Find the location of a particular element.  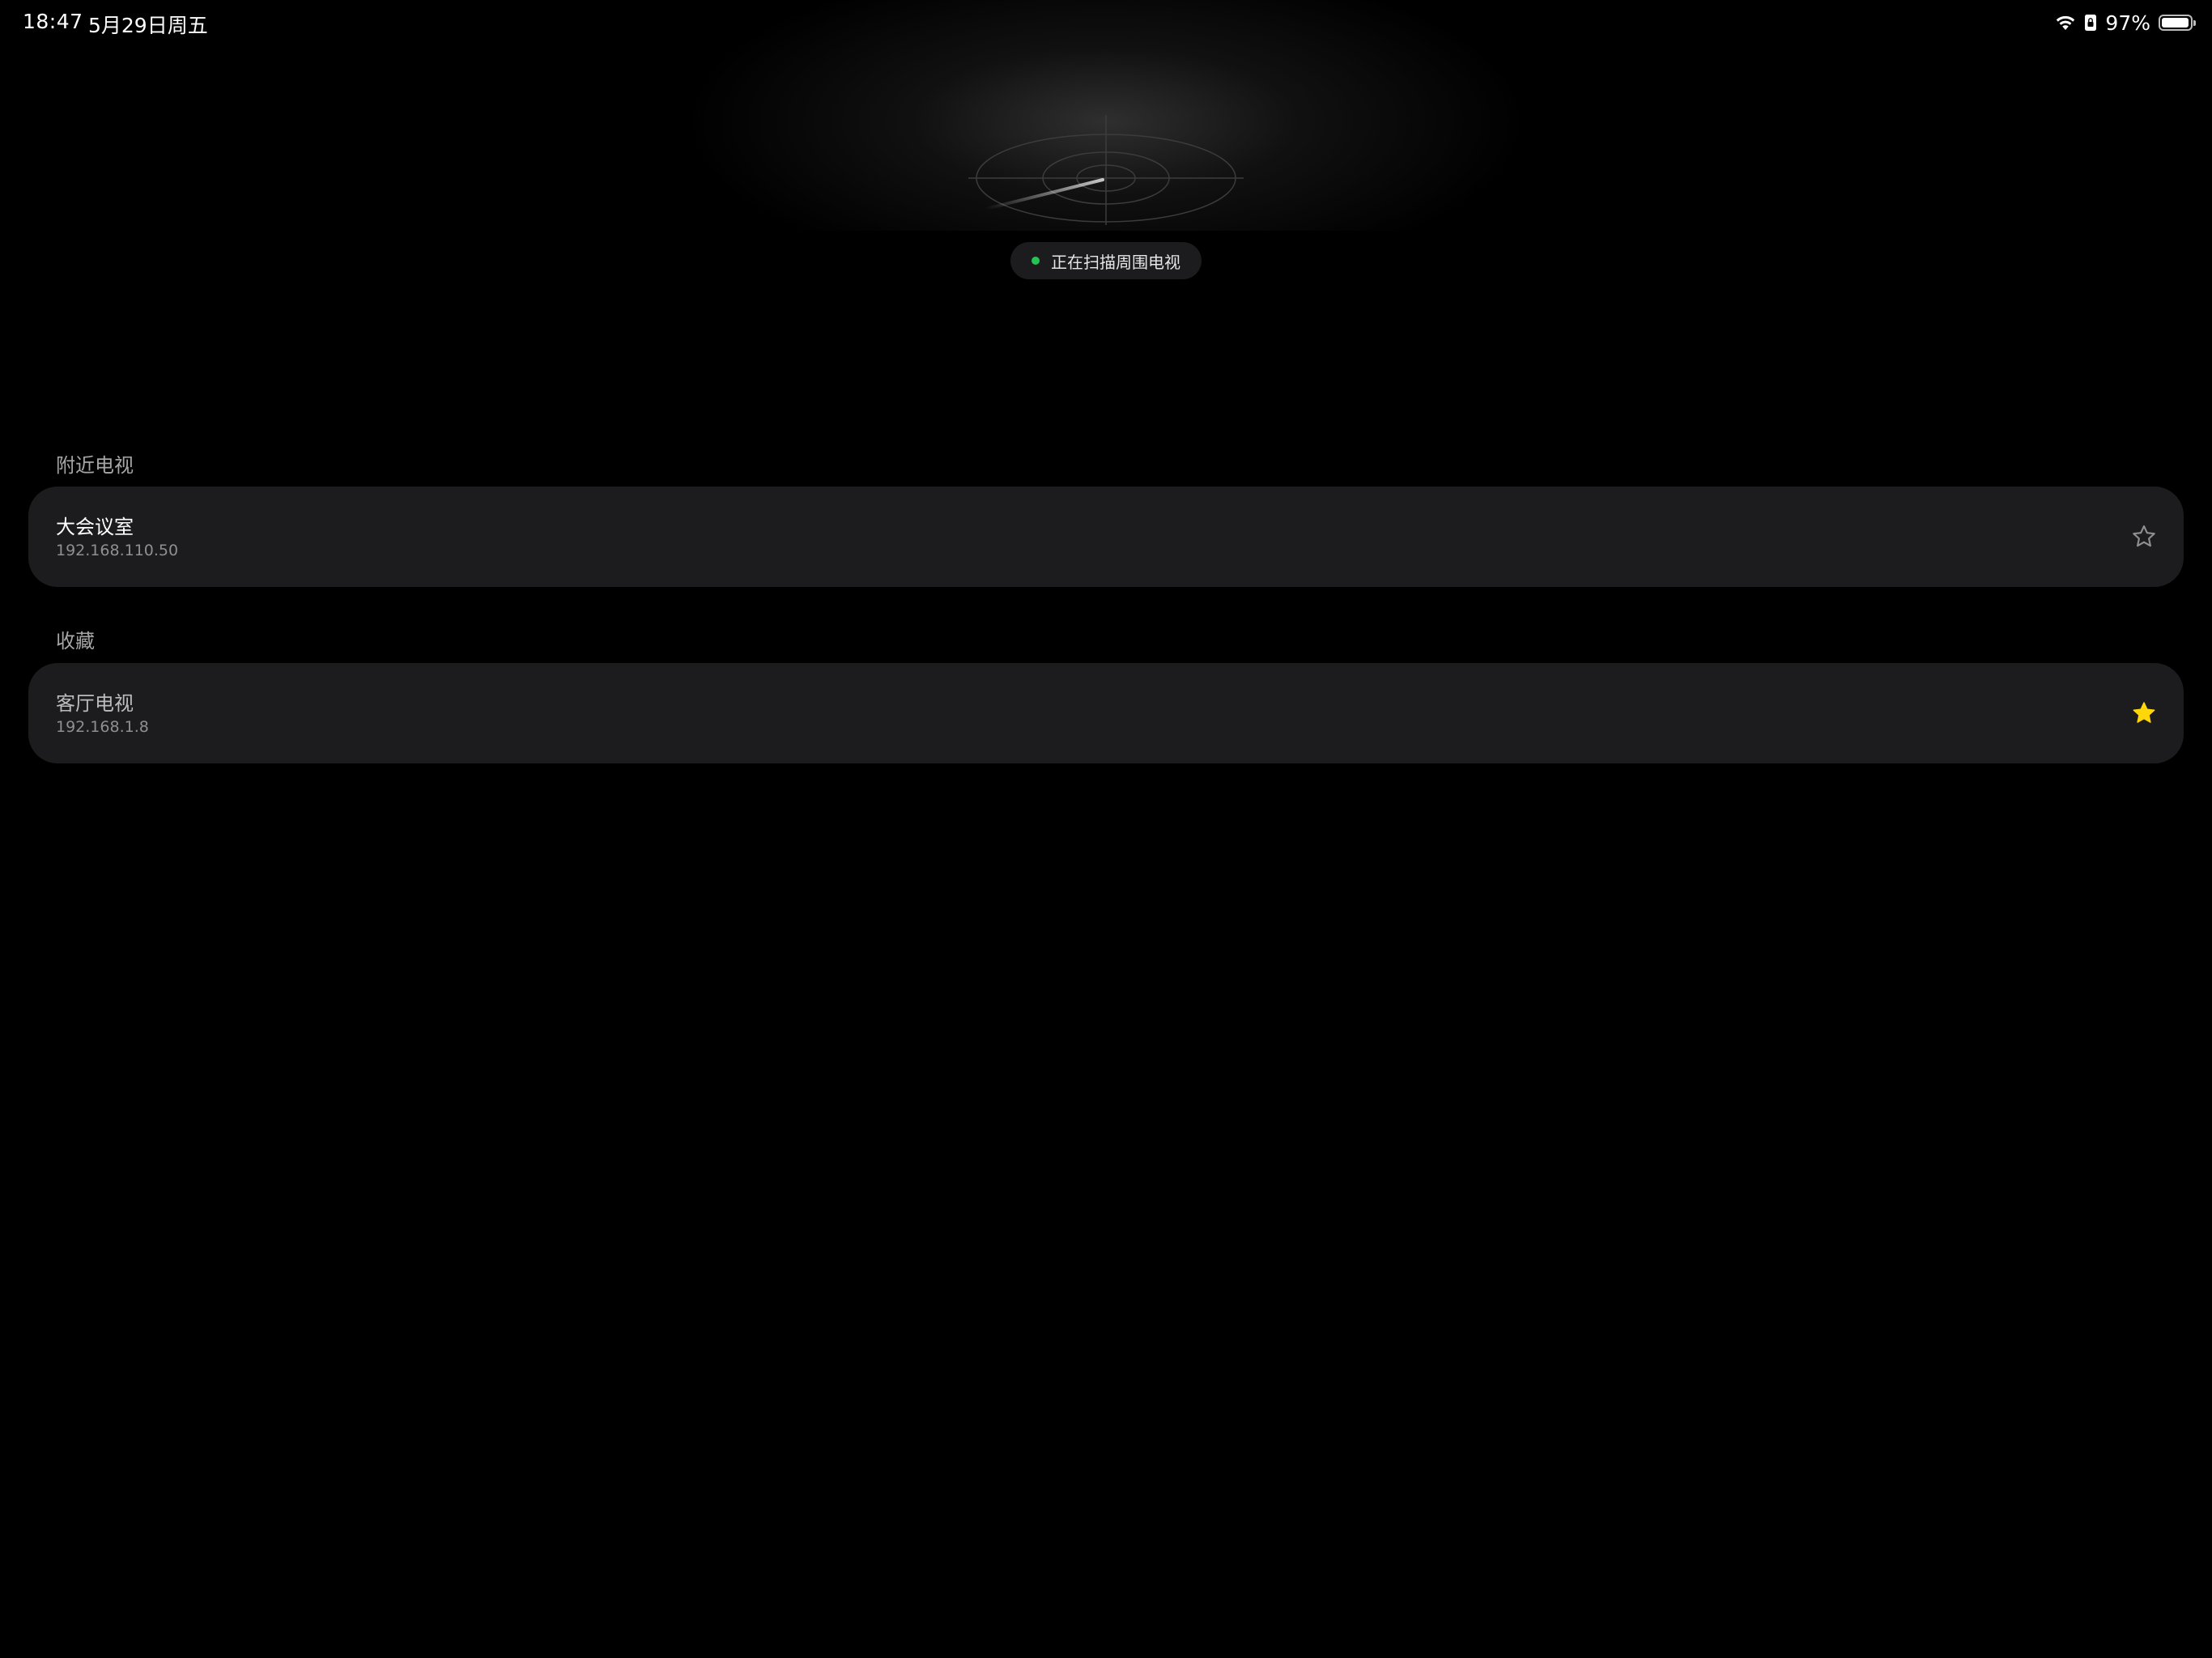

wifi-icon is located at coordinates (2066, 22).